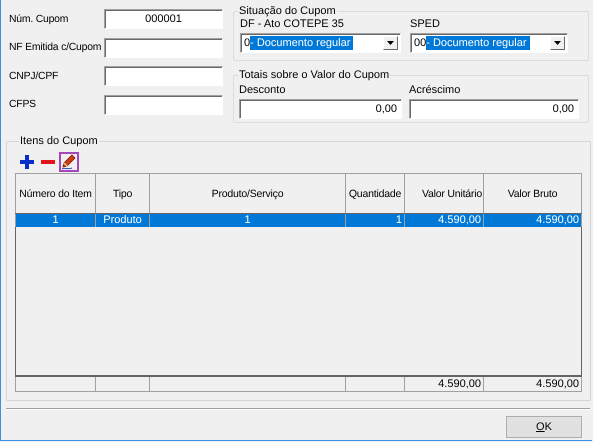 The width and height of the screenshot is (593, 442). I want to click on group-title: Situação do Cupom, so click(287, 11).